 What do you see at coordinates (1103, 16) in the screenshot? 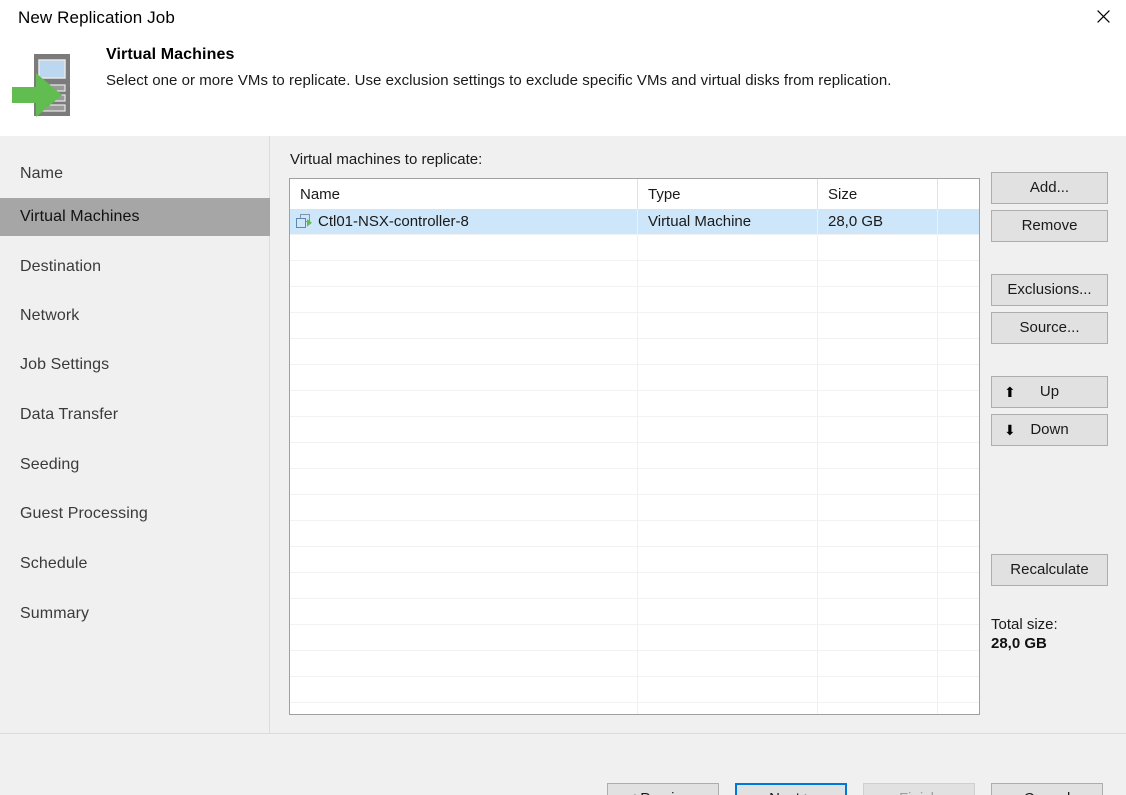
I see `close-icon` at bounding box center [1103, 16].